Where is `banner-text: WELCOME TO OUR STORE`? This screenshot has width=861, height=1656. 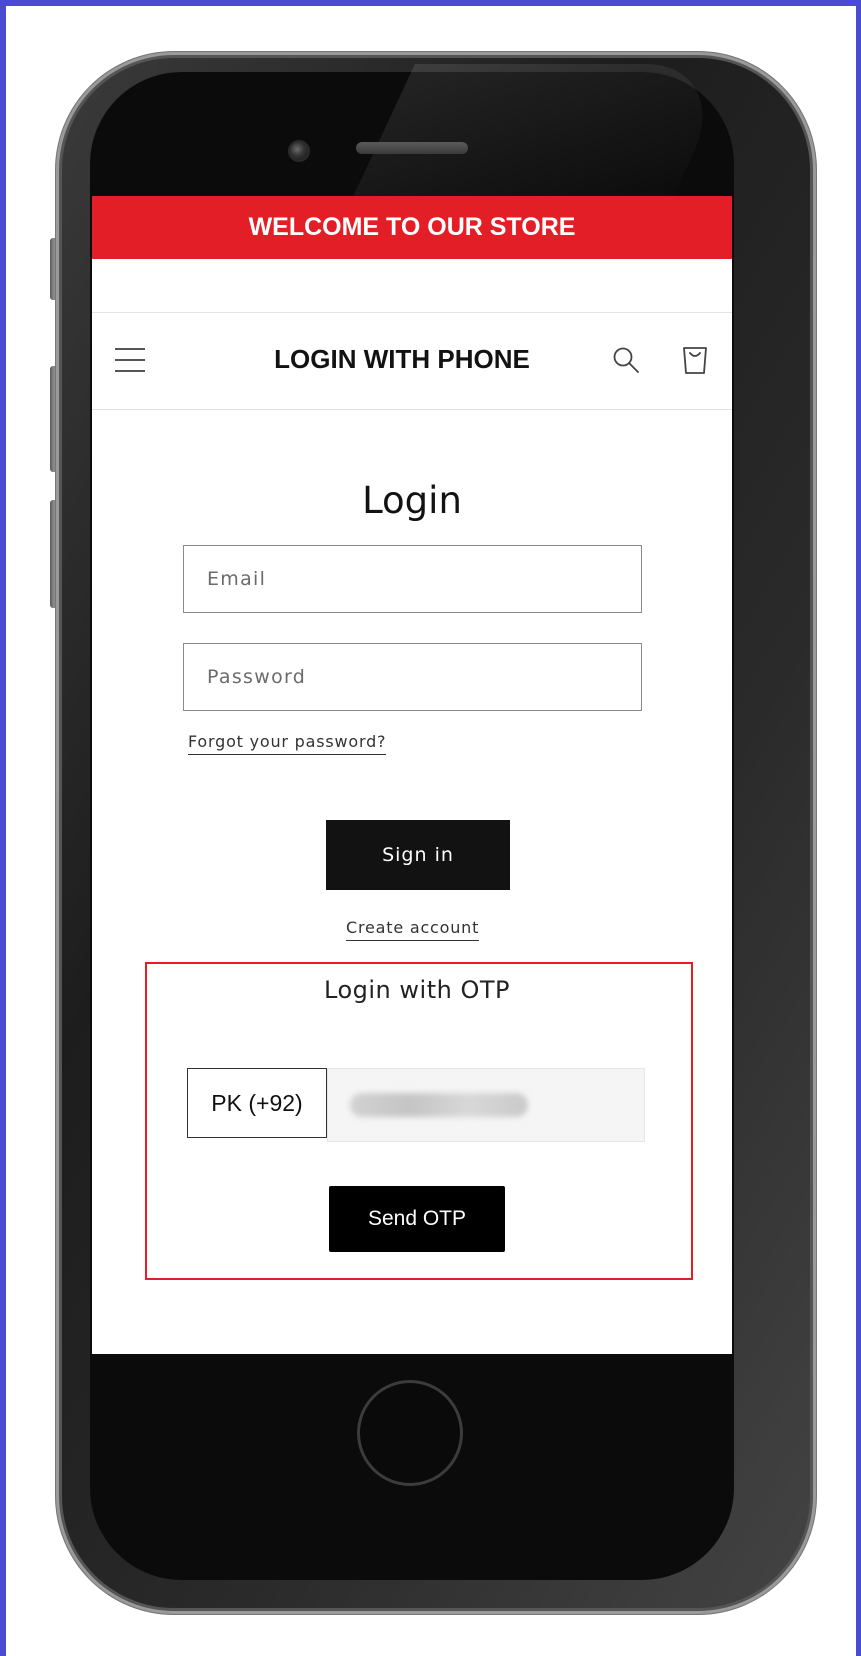 banner-text: WELCOME TO OUR STORE is located at coordinates (412, 227).